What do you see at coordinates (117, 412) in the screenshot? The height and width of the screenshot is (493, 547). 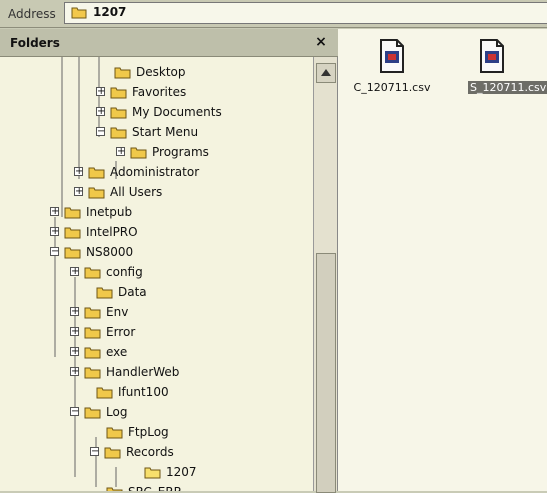 I see `tree-item-label: Log` at bounding box center [117, 412].